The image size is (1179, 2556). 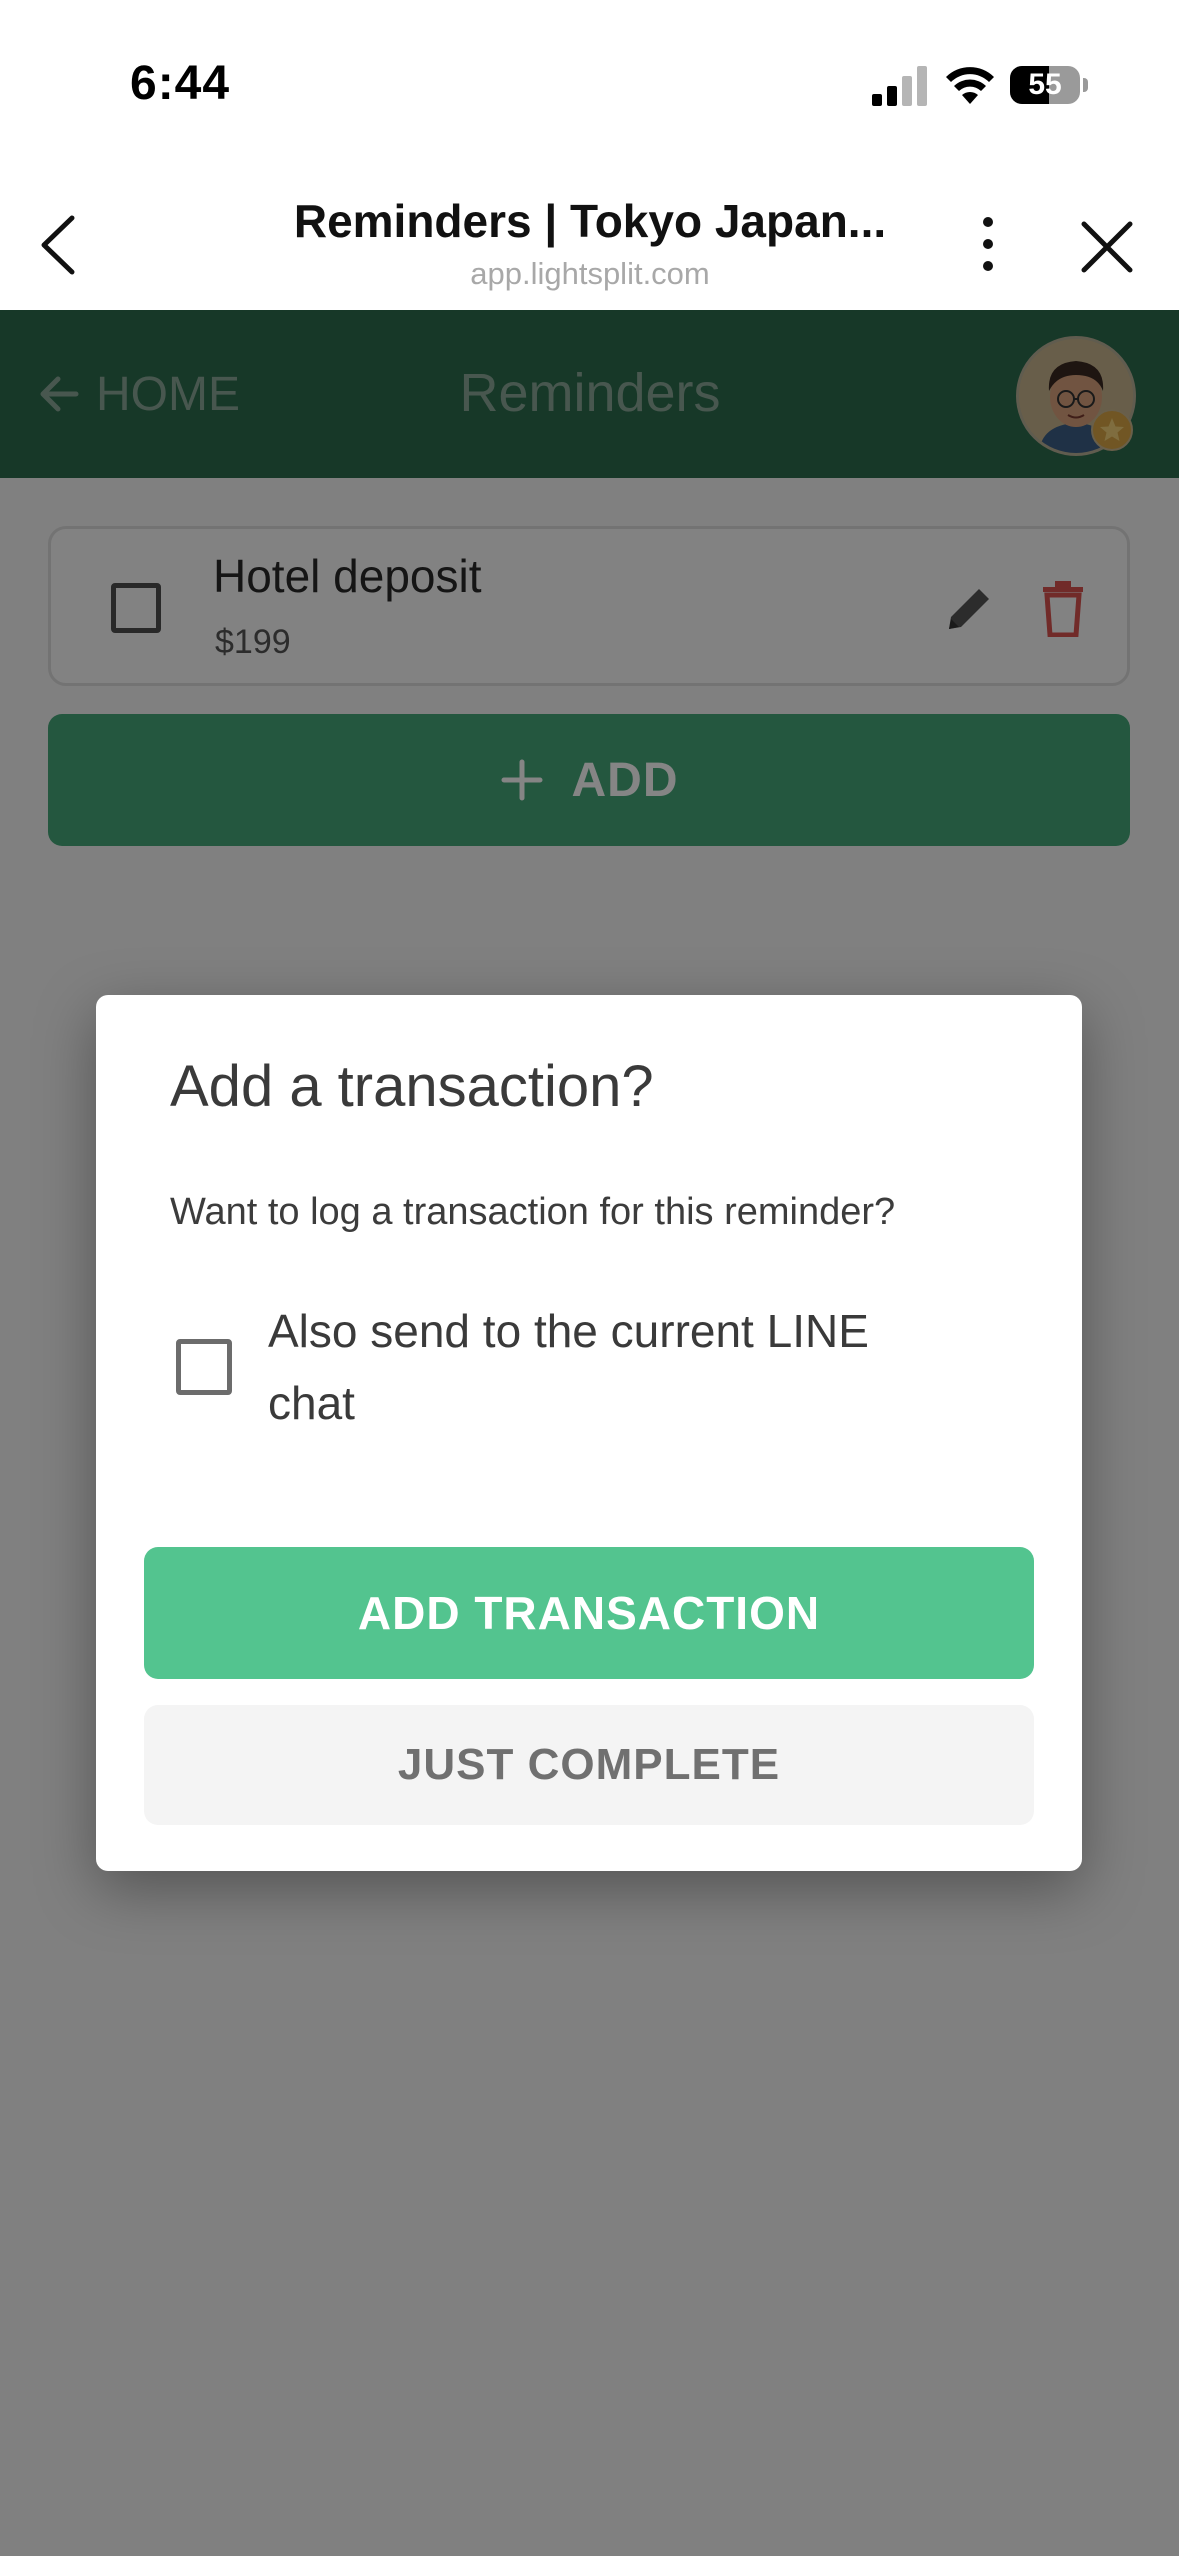 What do you see at coordinates (1107, 247) in the screenshot?
I see `close-icon` at bounding box center [1107, 247].